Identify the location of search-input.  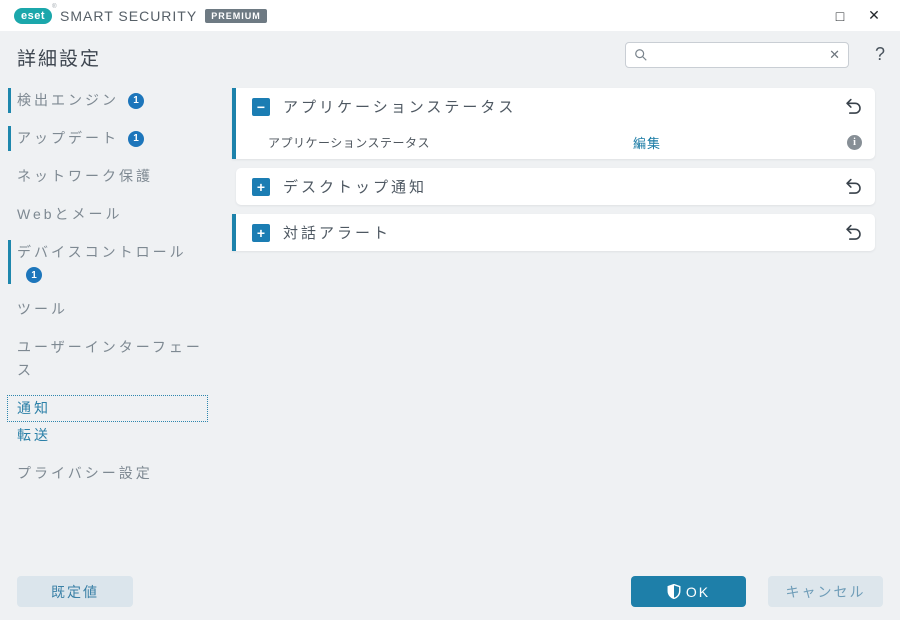
(739, 55).